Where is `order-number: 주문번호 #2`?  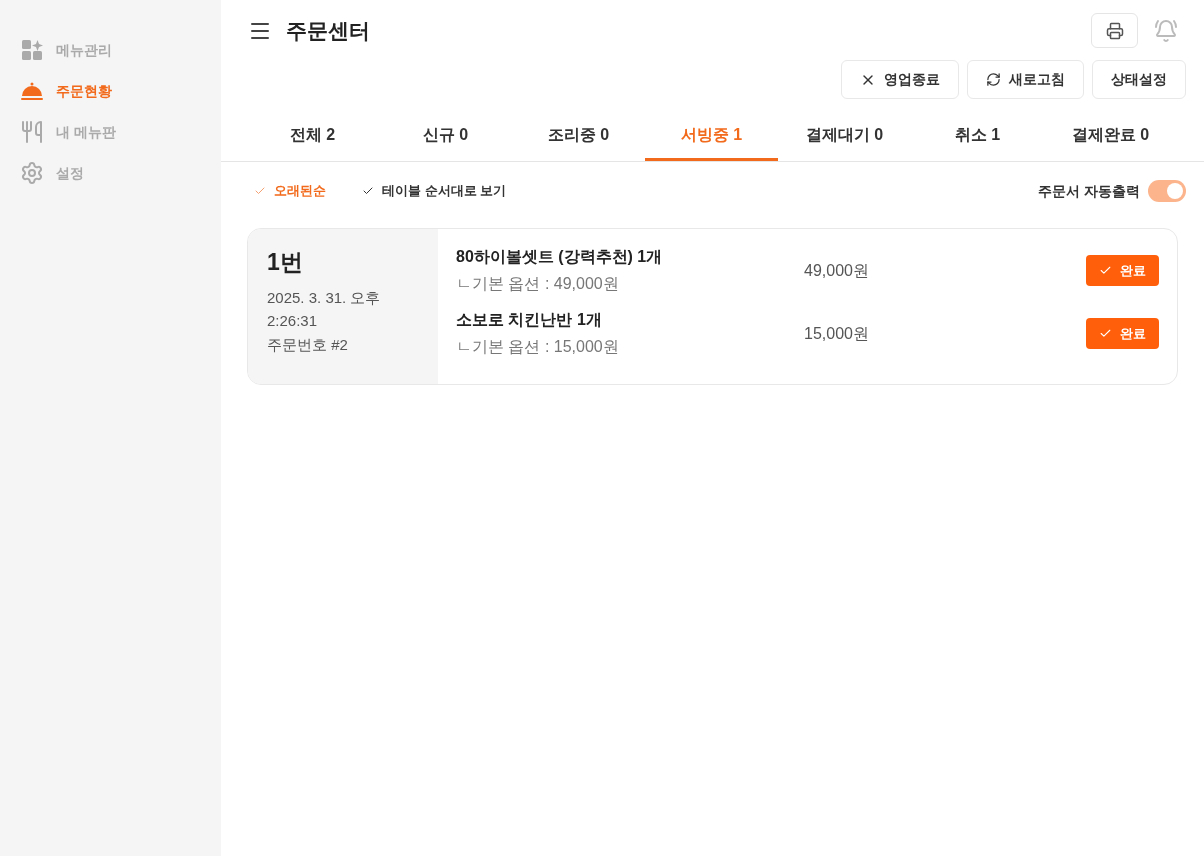 order-number: 주문번호 #2 is located at coordinates (308, 344).